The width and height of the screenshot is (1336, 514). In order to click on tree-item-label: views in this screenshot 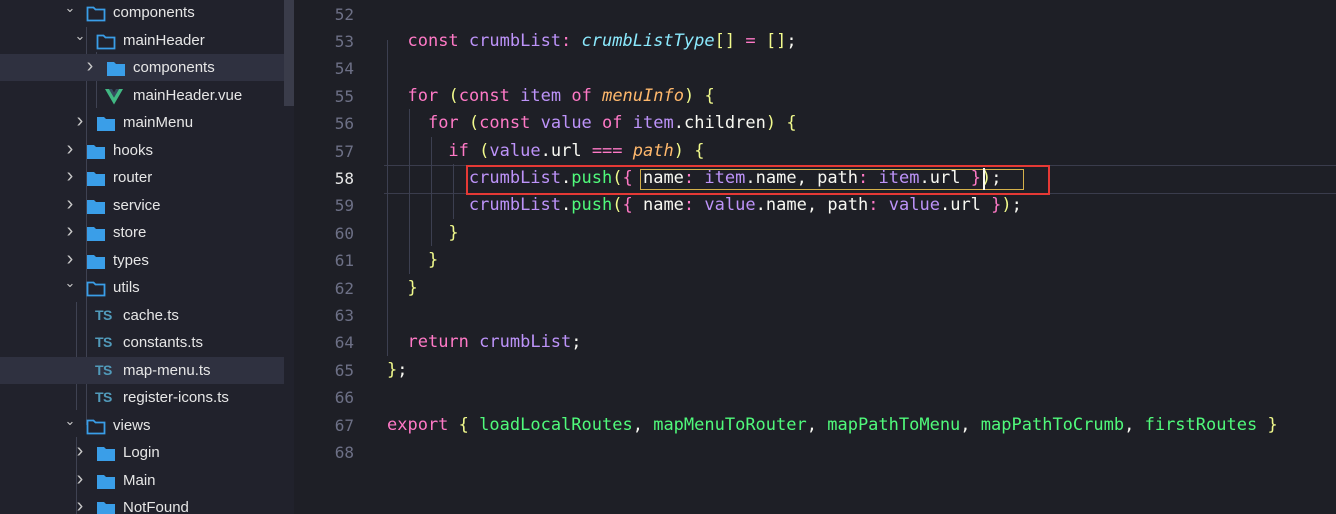, I will do `click(132, 425)`.